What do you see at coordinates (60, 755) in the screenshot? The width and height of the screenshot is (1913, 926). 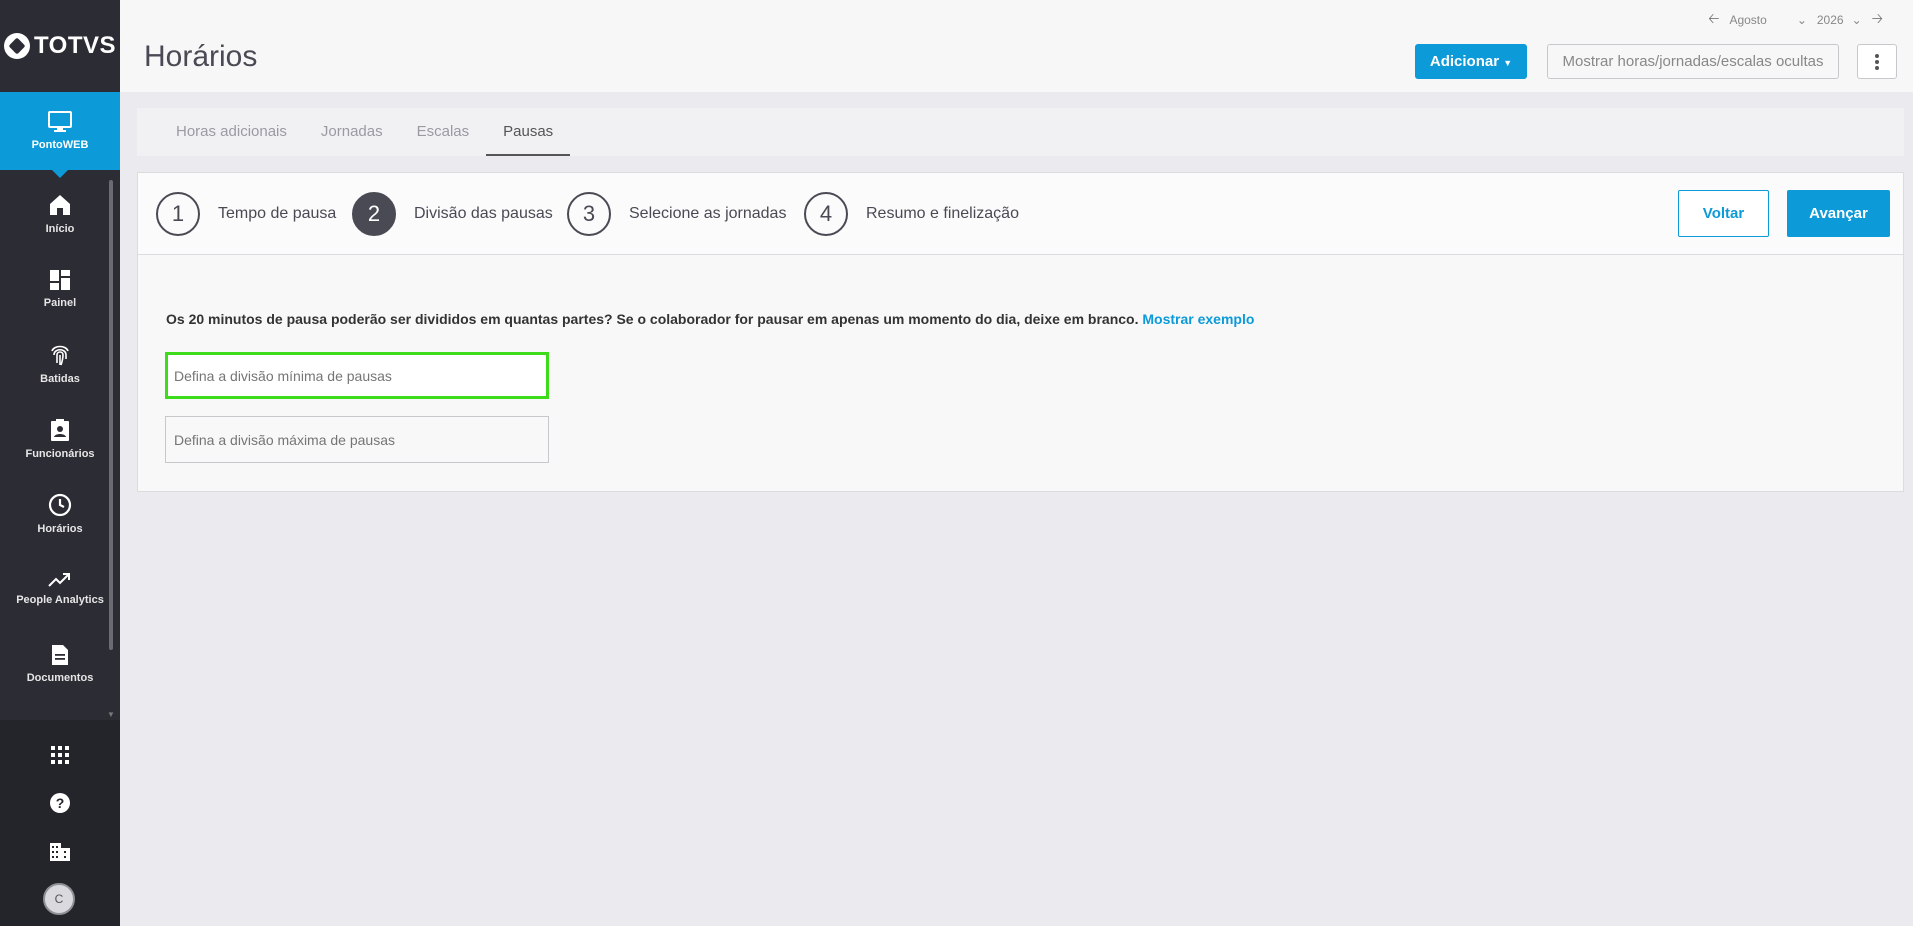 I see `apps-grid-icon` at bounding box center [60, 755].